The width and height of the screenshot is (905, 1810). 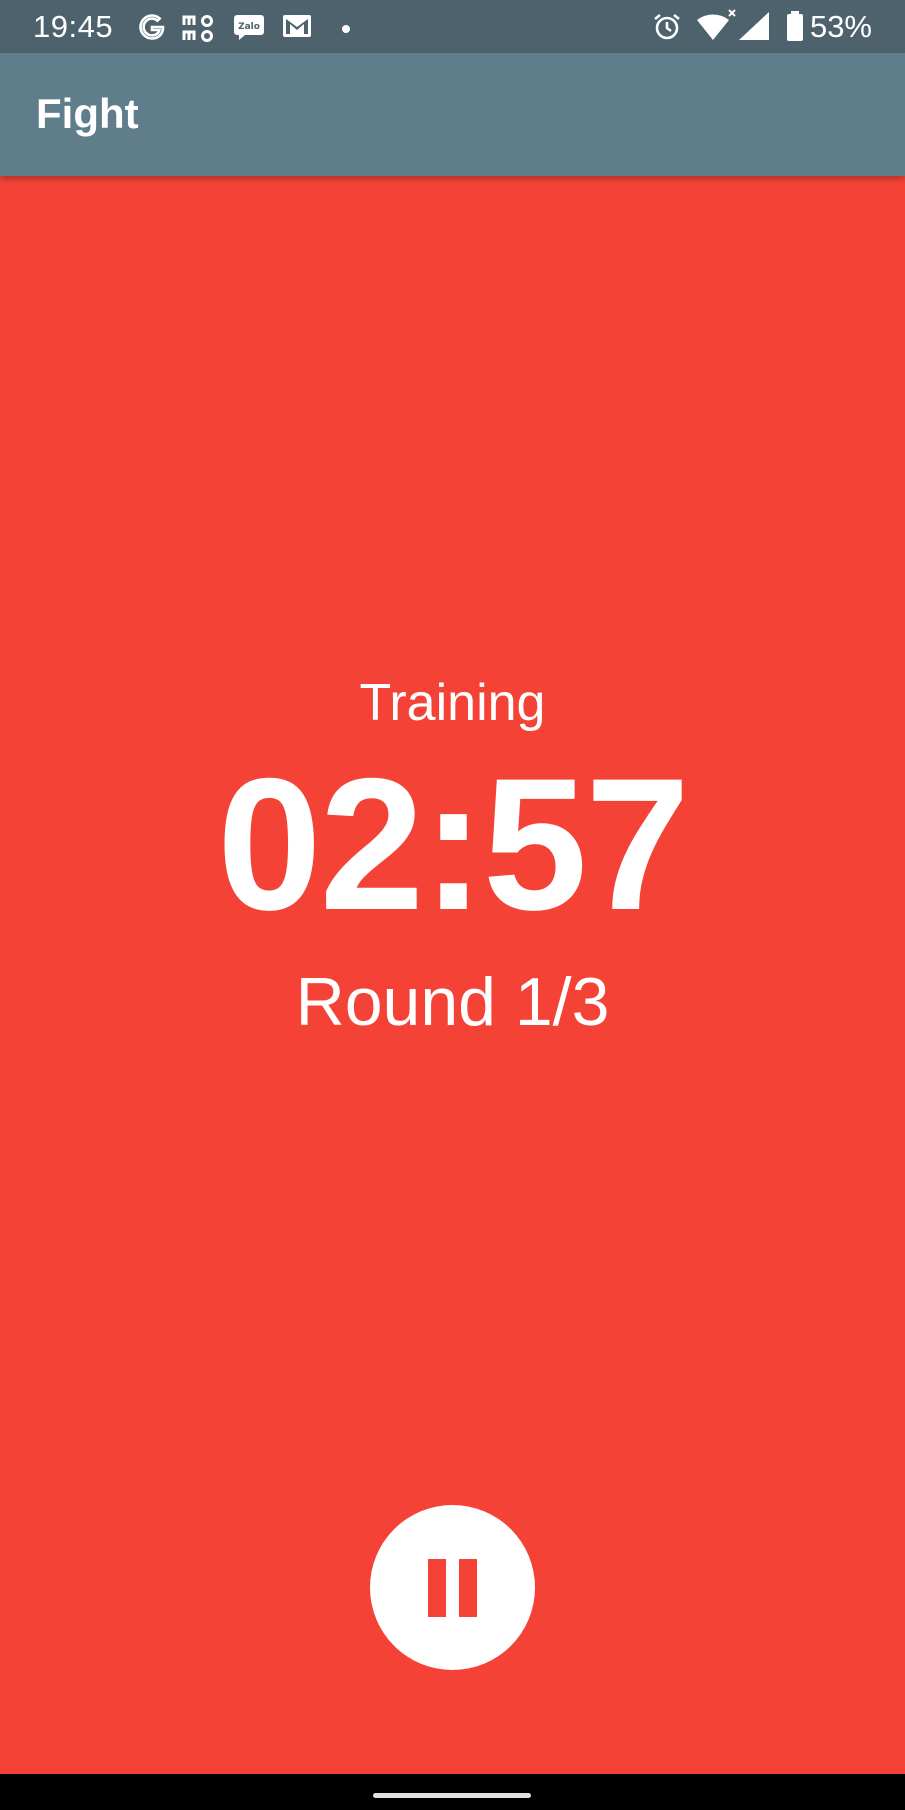 I want to click on battery-percent: 53%, so click(x=840, y=26).